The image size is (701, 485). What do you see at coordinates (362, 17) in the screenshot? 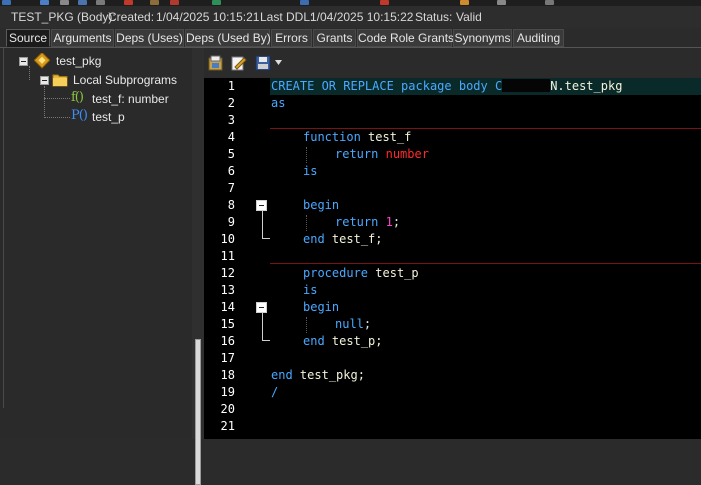
I see `last-ddl-value: 1/04/2025 10:15:22` at bounding box center [362, 17].